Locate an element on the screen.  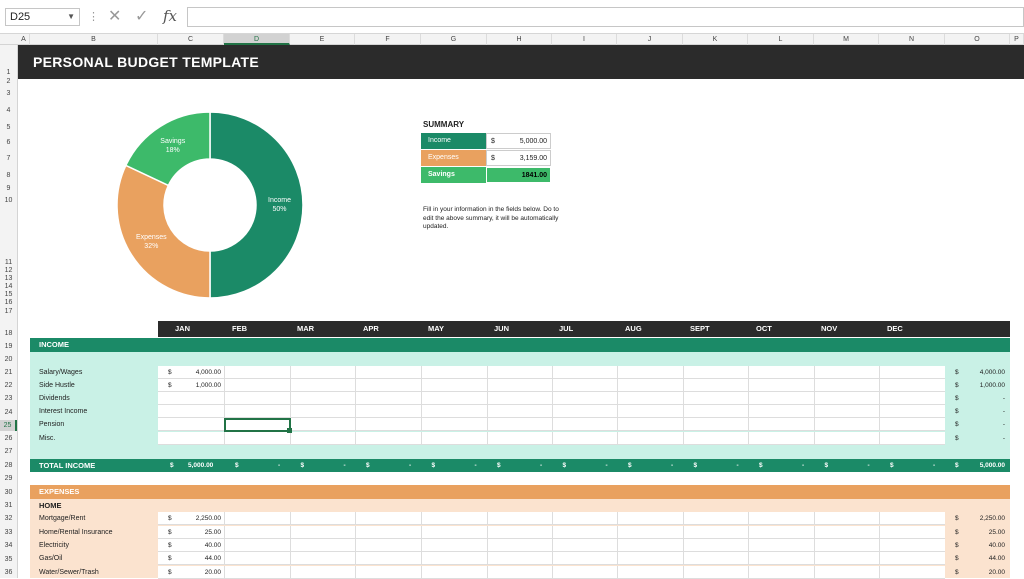
row-header-6: 6 is located at coordinates (8, 142).